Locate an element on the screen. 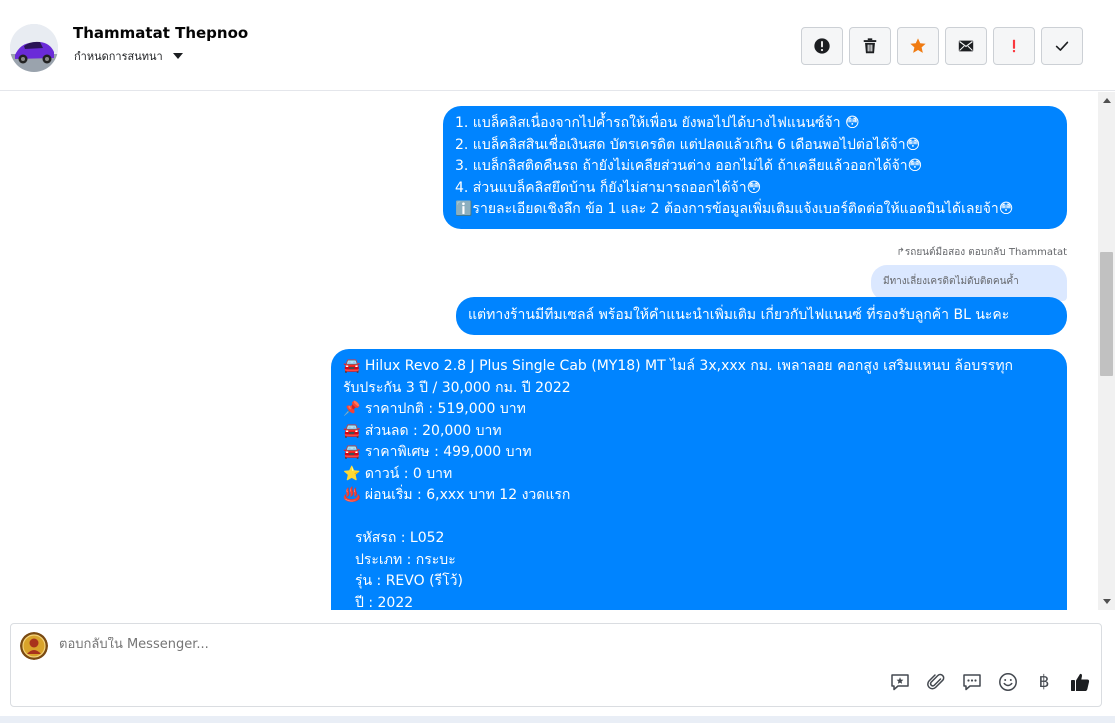  exclamation-circle-icon is located at coordinates (822, 46).